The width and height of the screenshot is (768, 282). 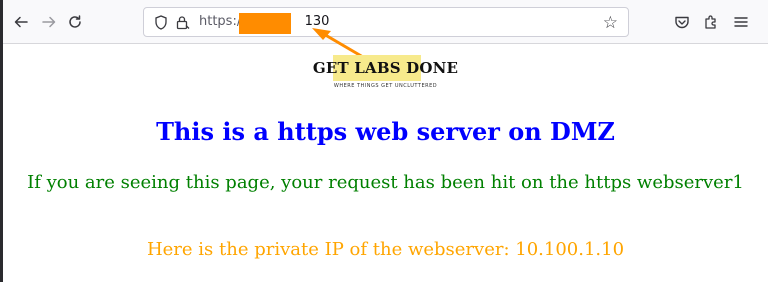 I want to click on site-security-lock-icon, so click(x=182, y=22).